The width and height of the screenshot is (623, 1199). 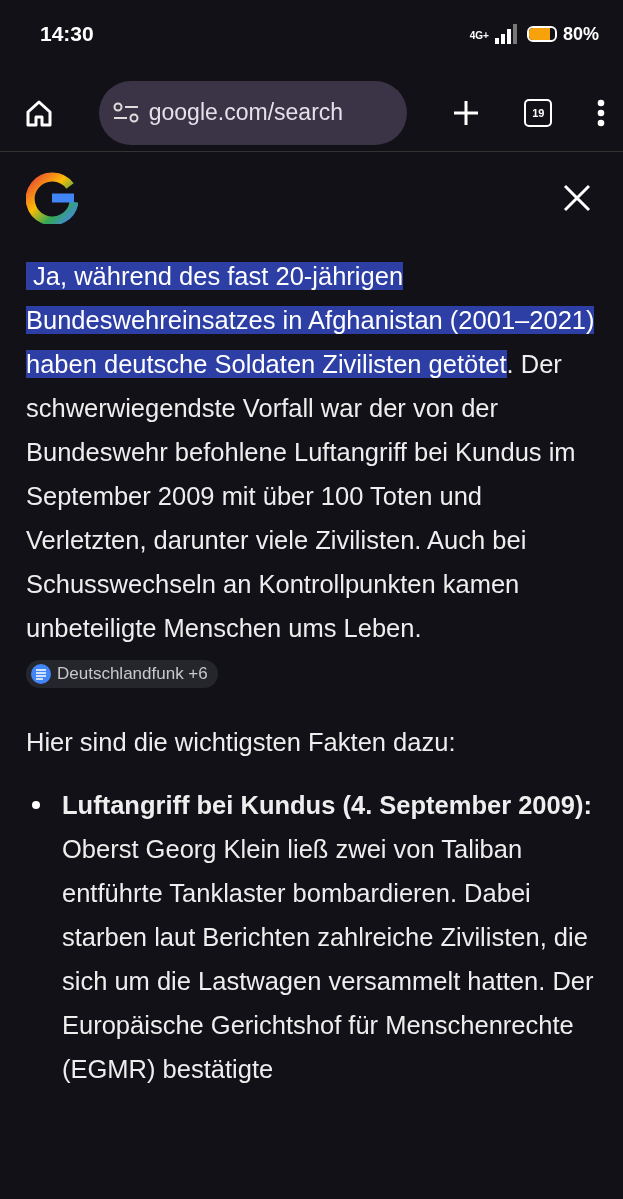 I want to click on tab-switcher-button: 19, so click(x=538, y=112).